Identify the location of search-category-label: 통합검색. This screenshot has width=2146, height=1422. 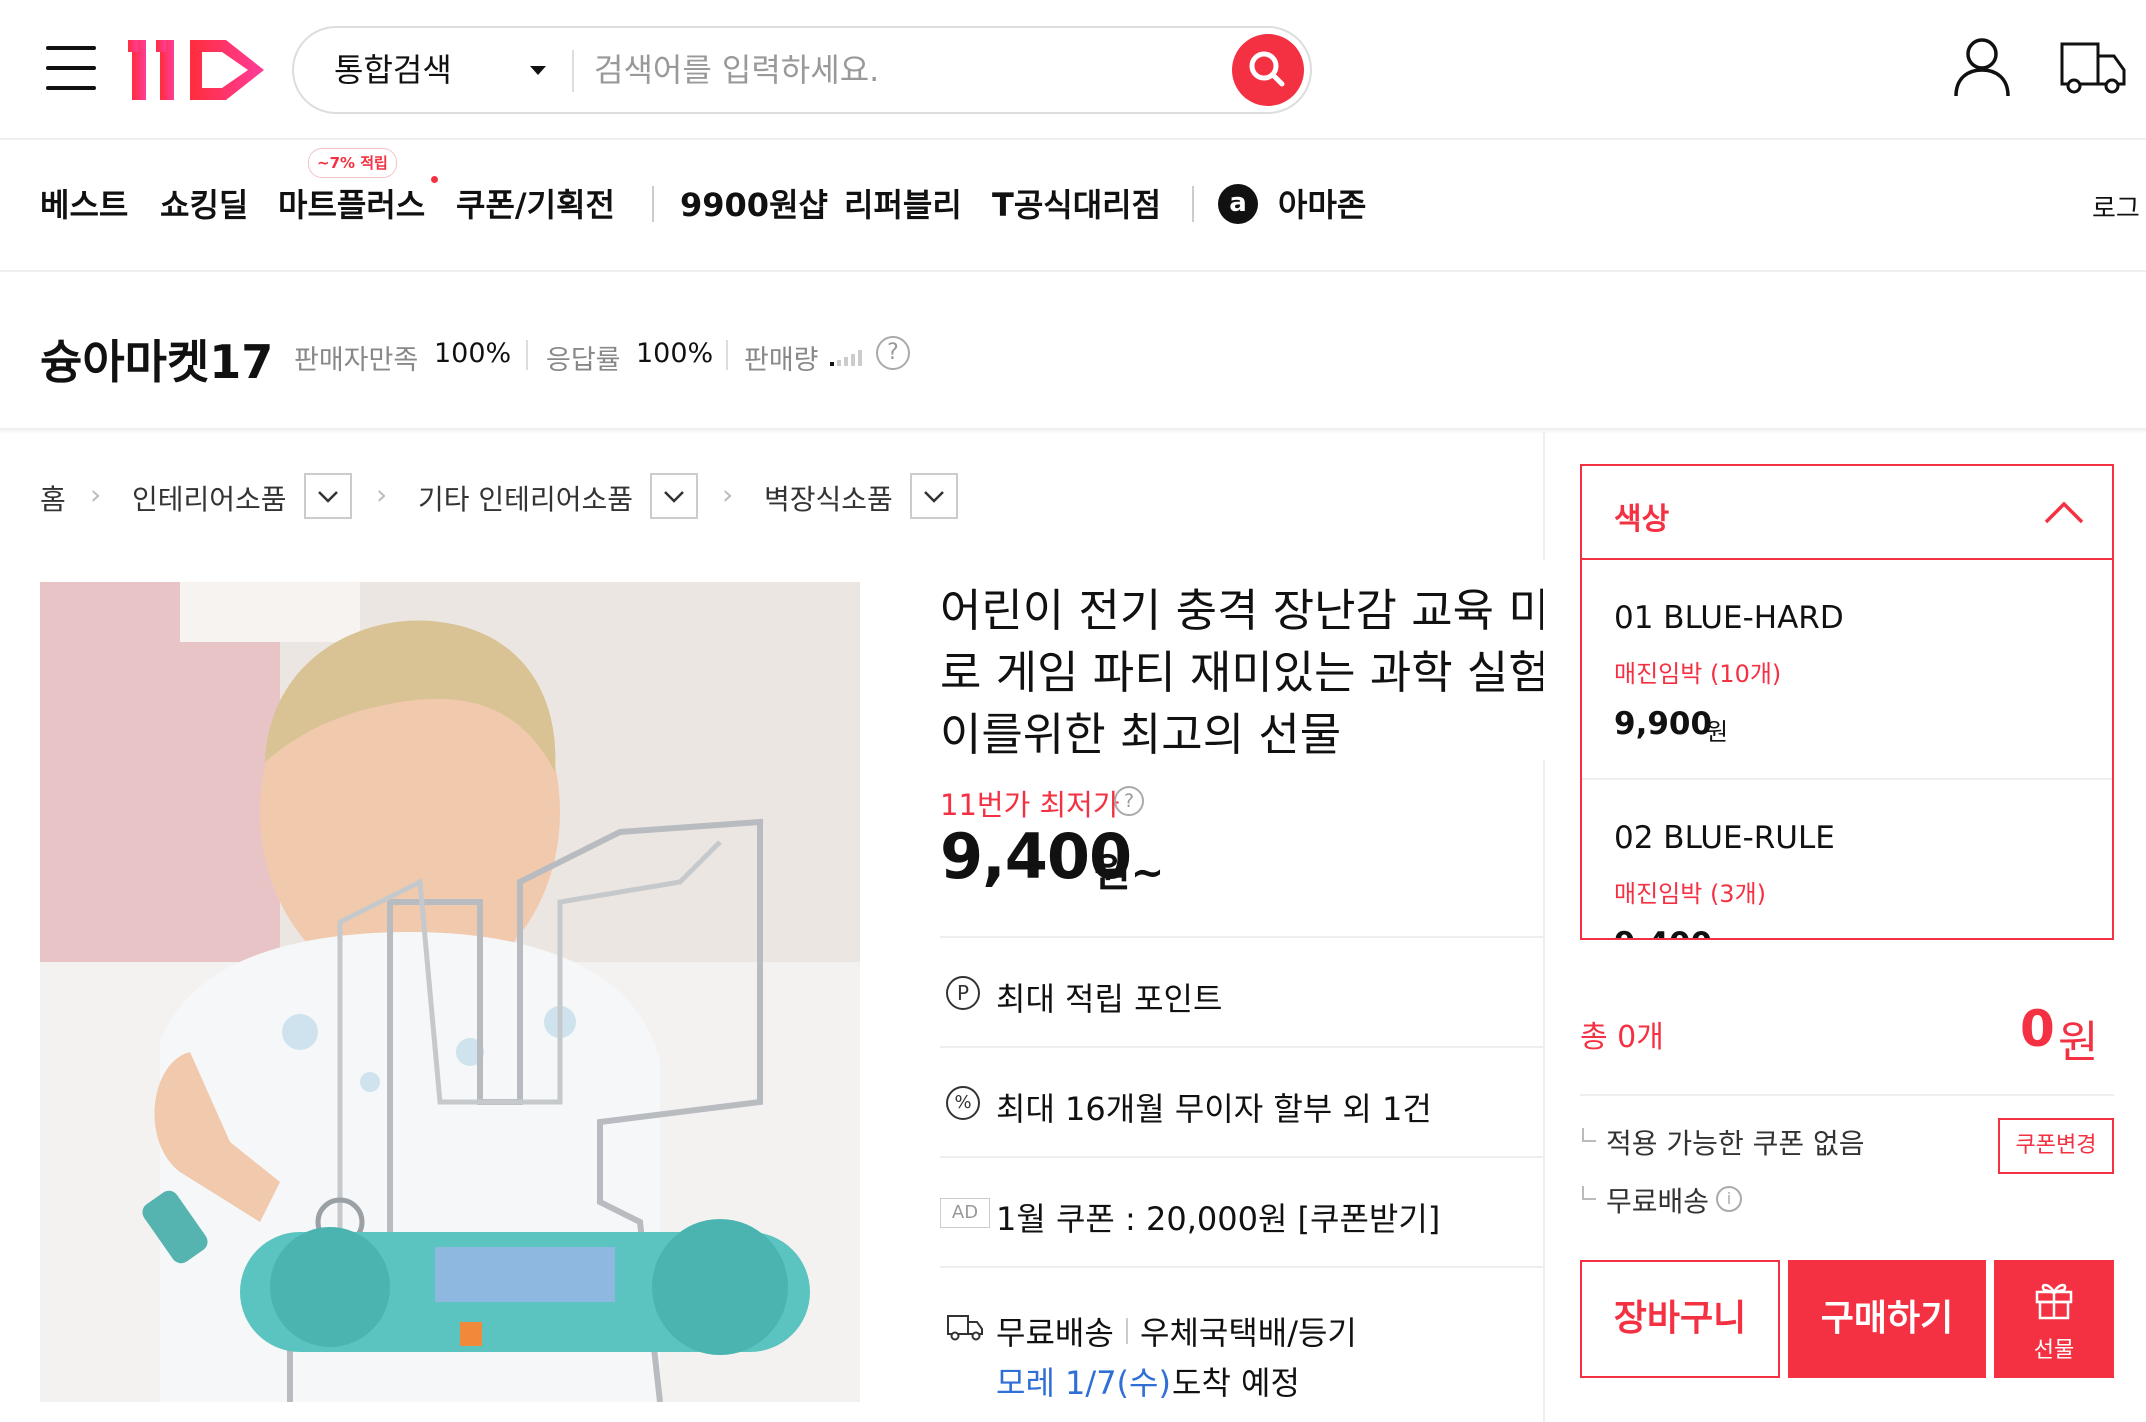
(393, 70).